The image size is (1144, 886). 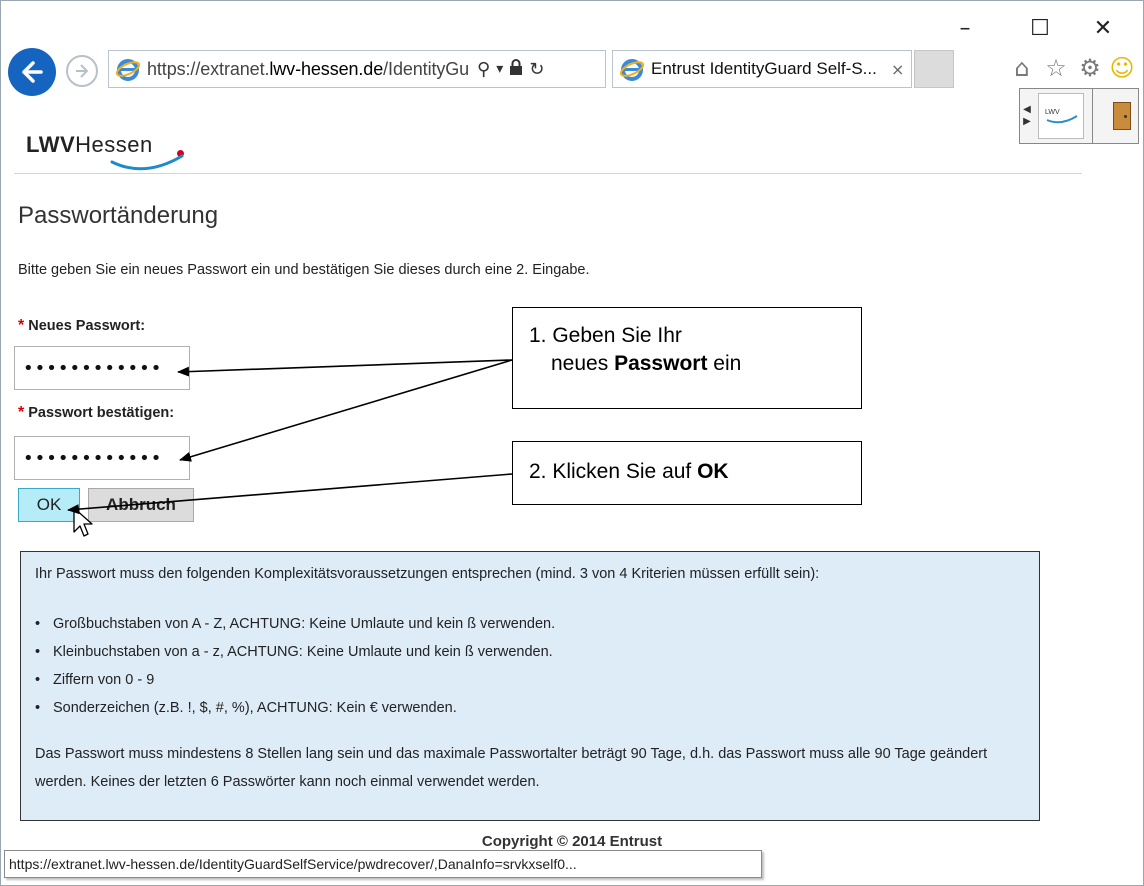 What do you see at coordinates (661, 363) in the screenshot?
I see `step1-line2-bold: Passwort` at bounding box center [661, 363].